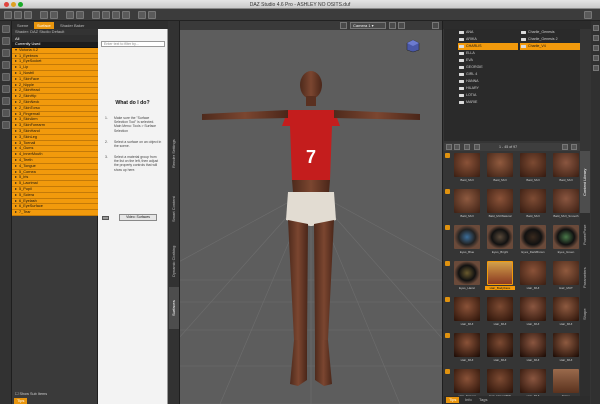  Describe the element at coordinates (80, 15) in the screenshot. I see `render-settings-icon` at that location.